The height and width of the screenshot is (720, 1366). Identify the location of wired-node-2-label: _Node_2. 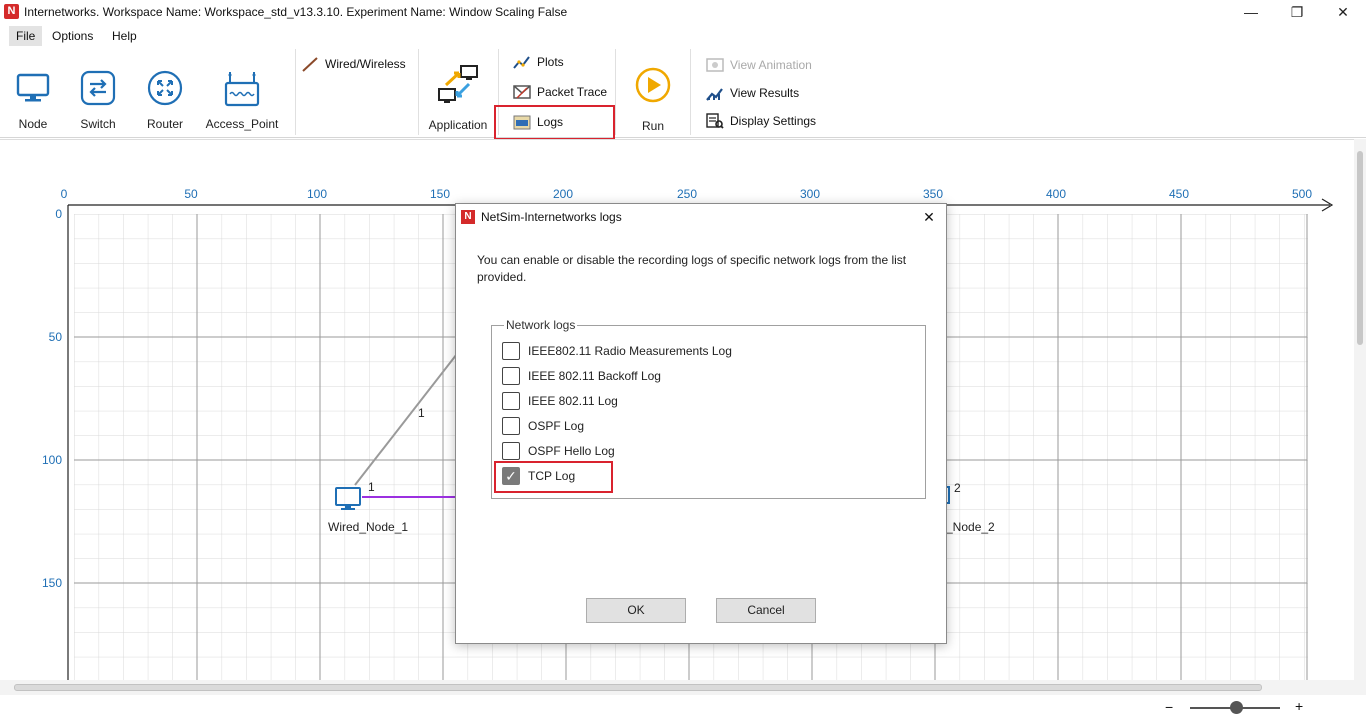
(970, 527).